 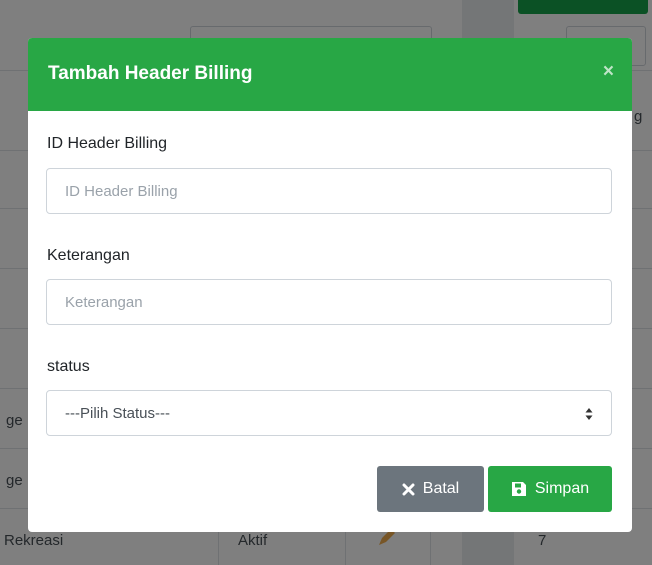 I want to click on status-select: ---Pilih Status---, so click(x=329, y=413).